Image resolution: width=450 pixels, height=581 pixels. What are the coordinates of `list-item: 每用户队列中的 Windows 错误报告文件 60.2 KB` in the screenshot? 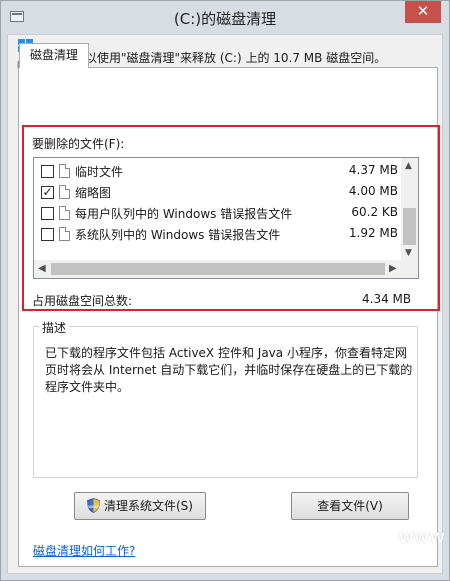 It's located at (218, 212).